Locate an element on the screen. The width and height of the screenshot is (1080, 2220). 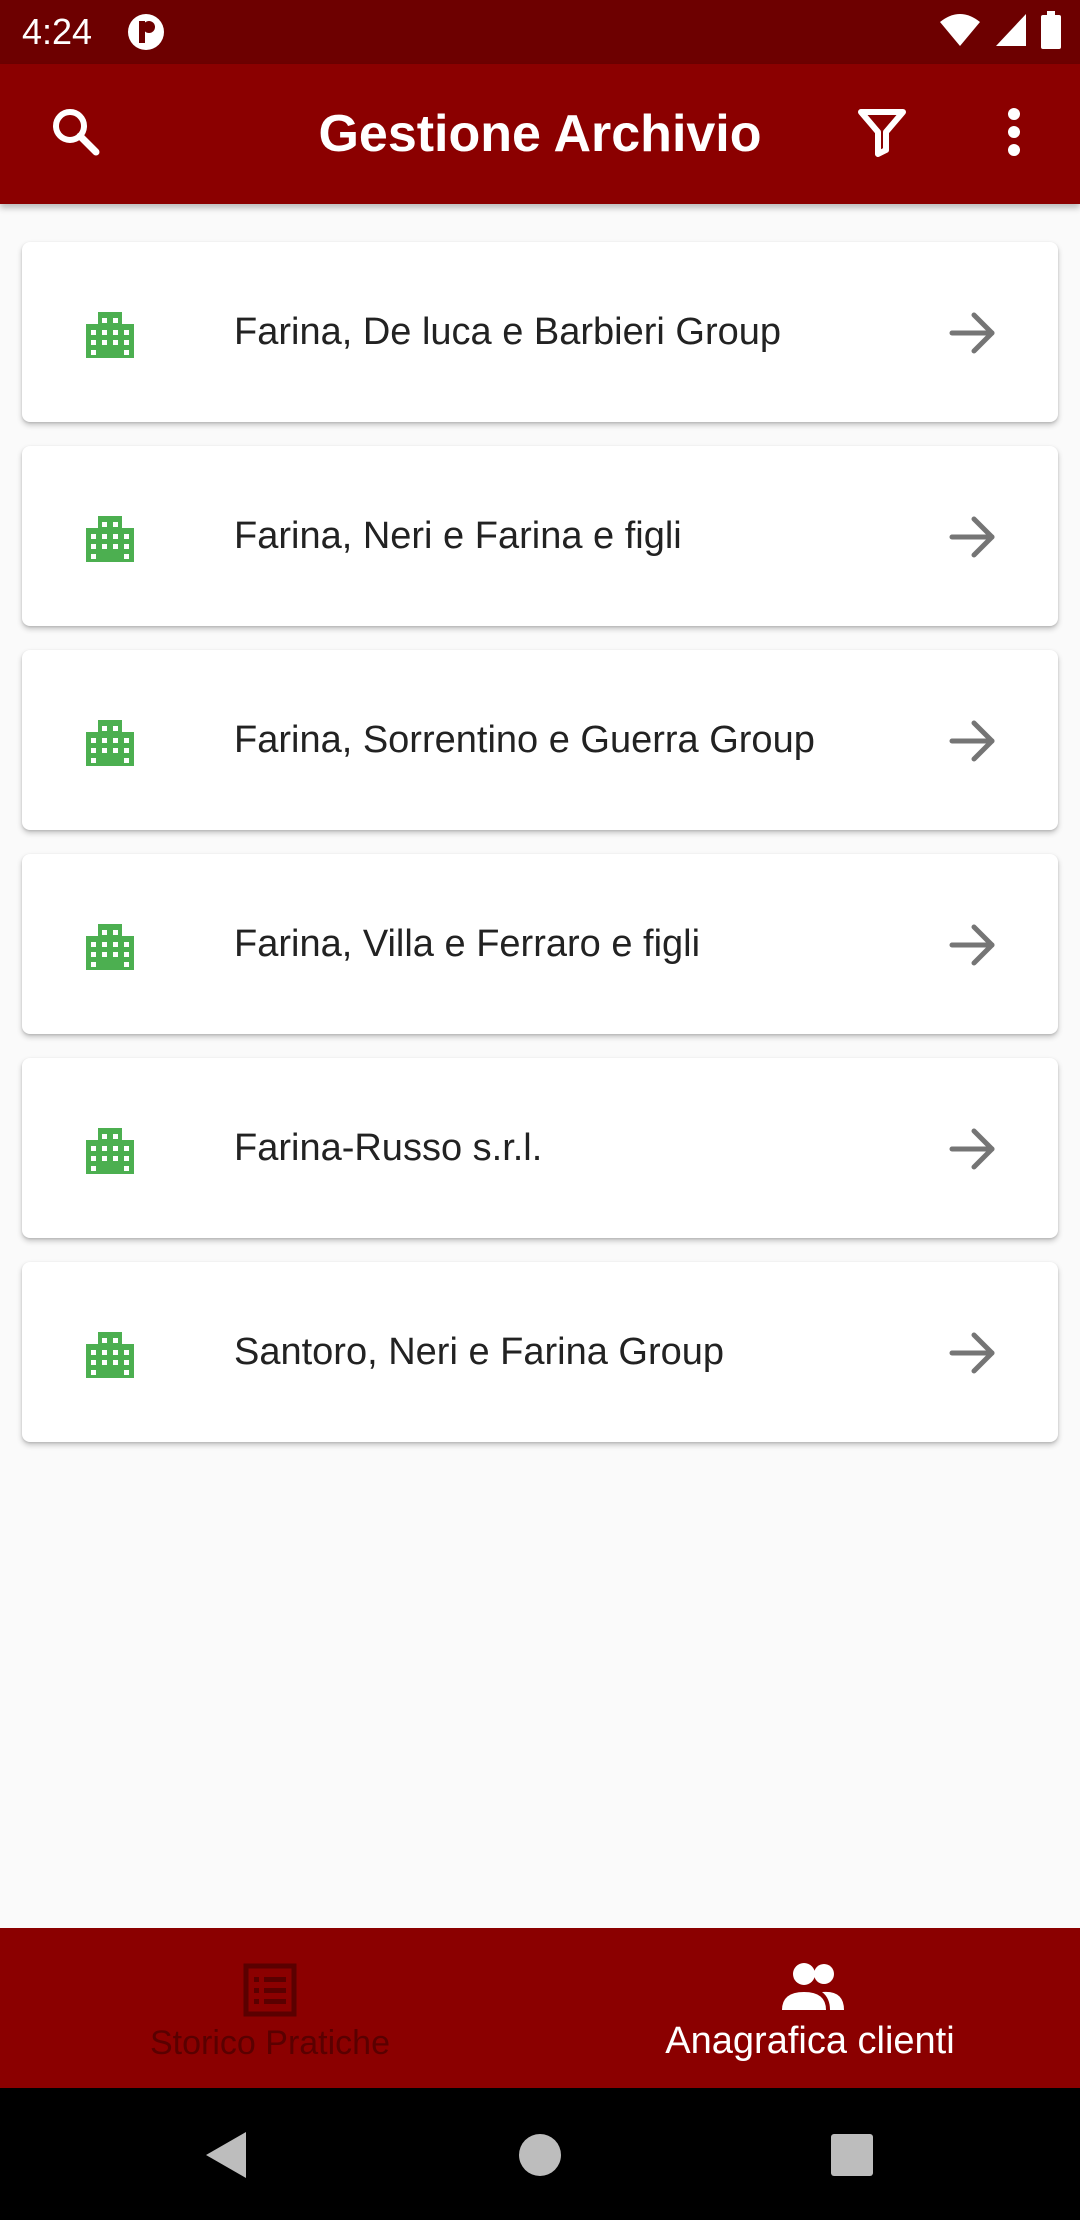
client-card: Farina-Russo s.r.l. is located at coordinates (540, 1148).